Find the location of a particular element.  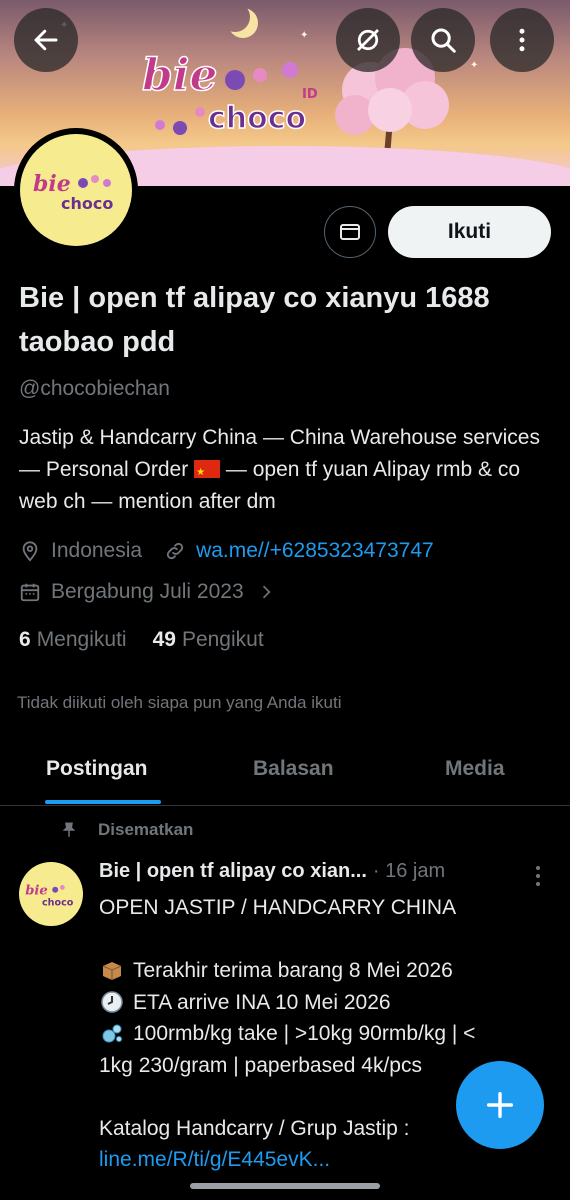

tab-replies: Balasan is located at coordinates (293, 769).